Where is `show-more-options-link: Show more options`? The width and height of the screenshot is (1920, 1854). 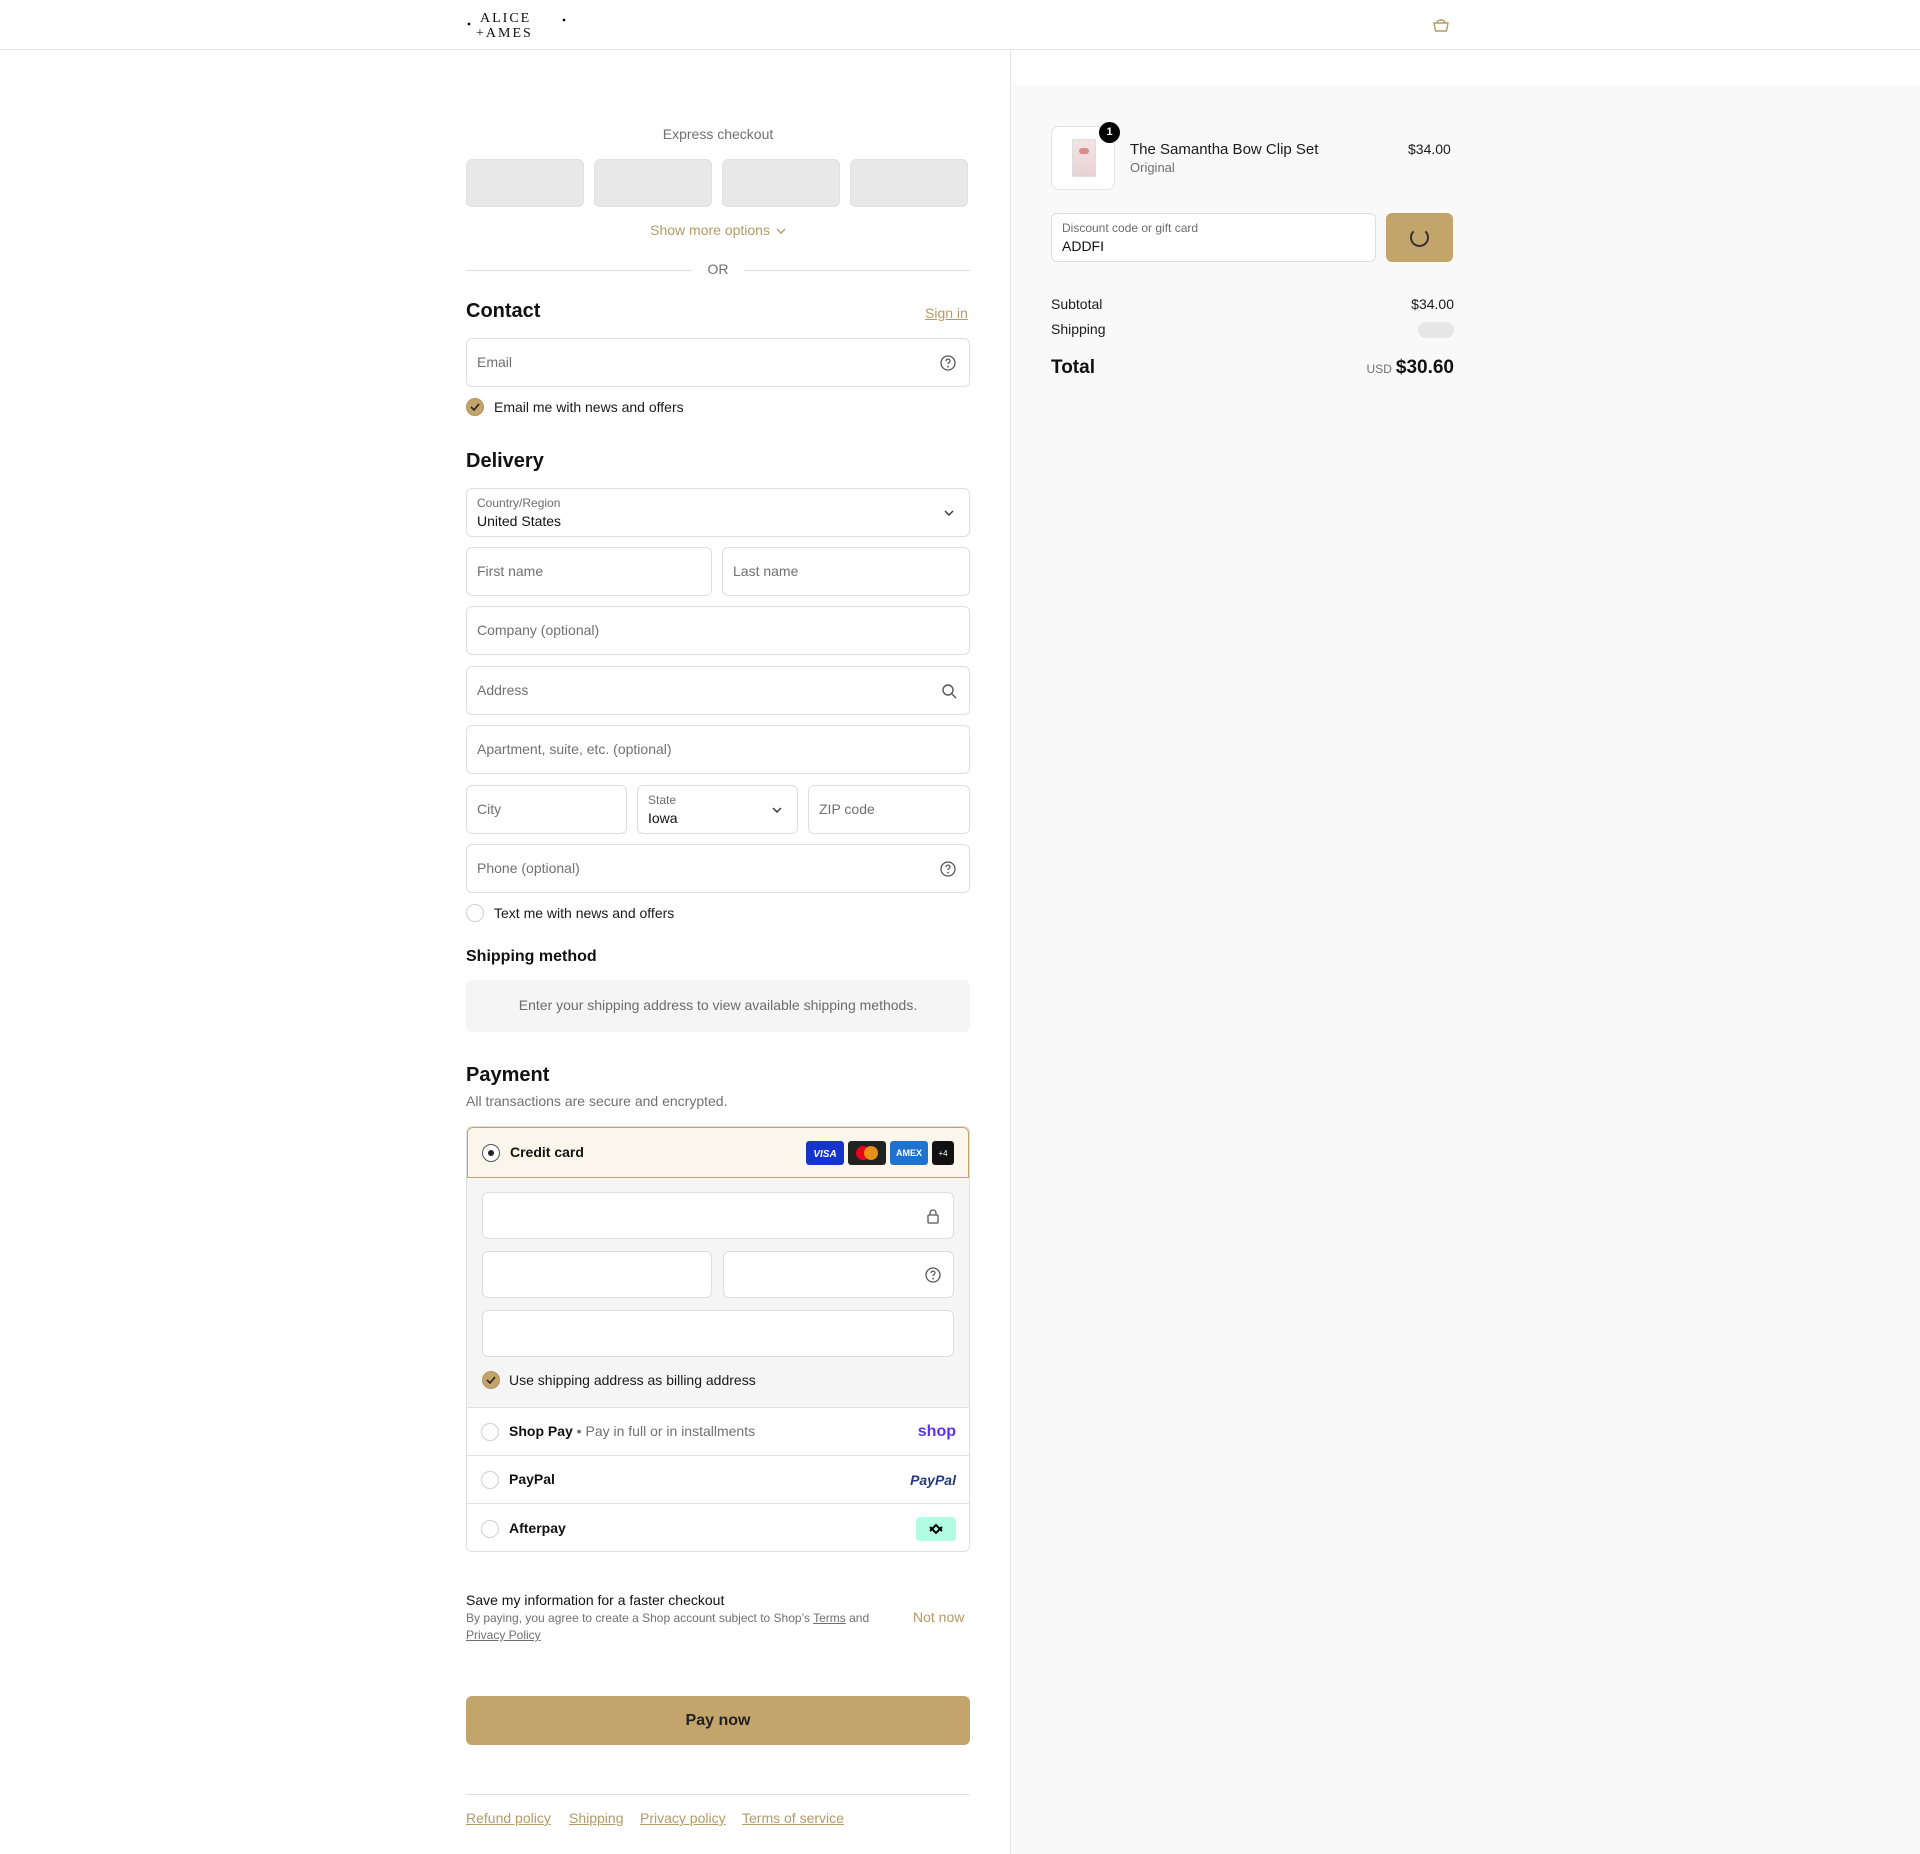 show-more-options-link: Show more options is located at coordinates (718, 230).